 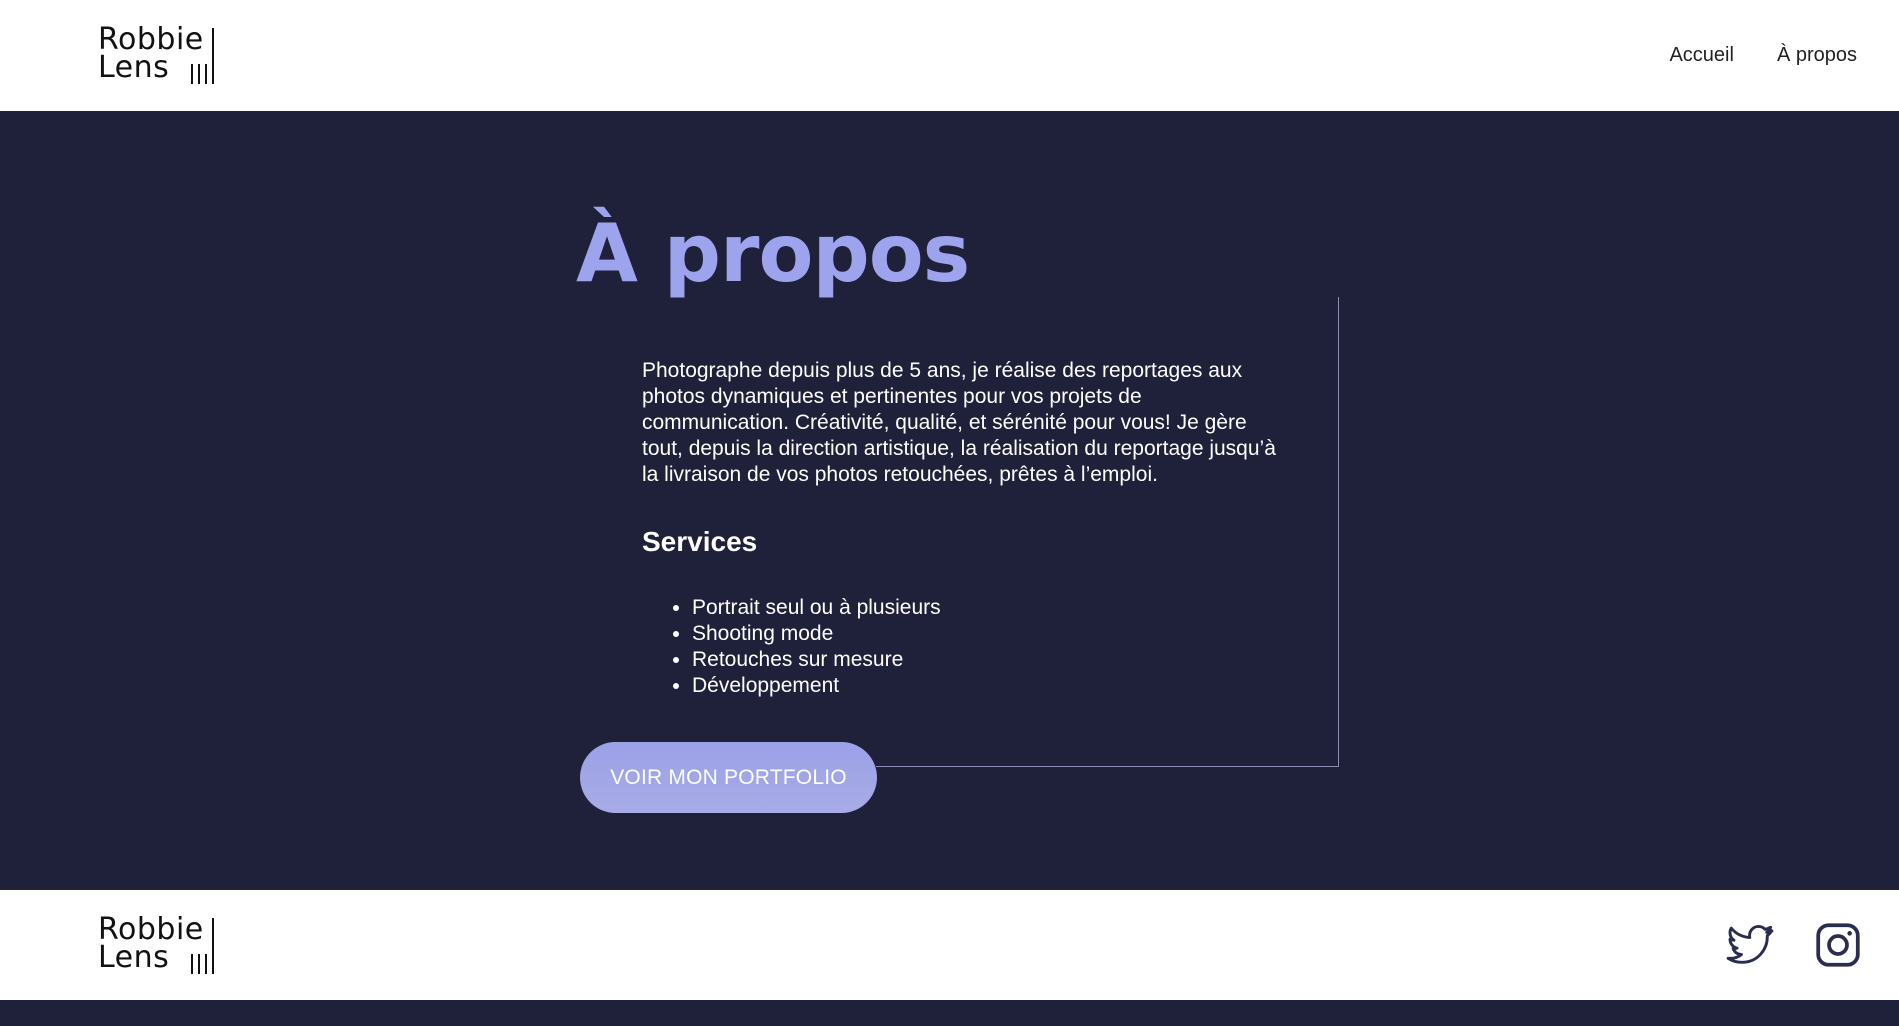 I want to click on instagram-icon, so click(x=1838, y=945).